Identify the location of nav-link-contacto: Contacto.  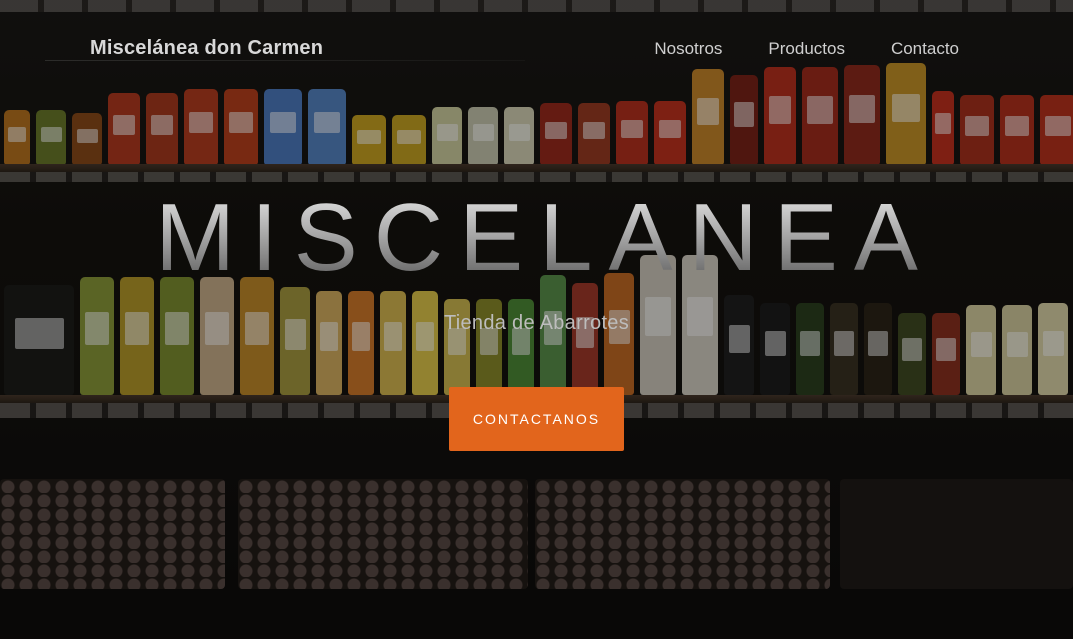
(925, 49).